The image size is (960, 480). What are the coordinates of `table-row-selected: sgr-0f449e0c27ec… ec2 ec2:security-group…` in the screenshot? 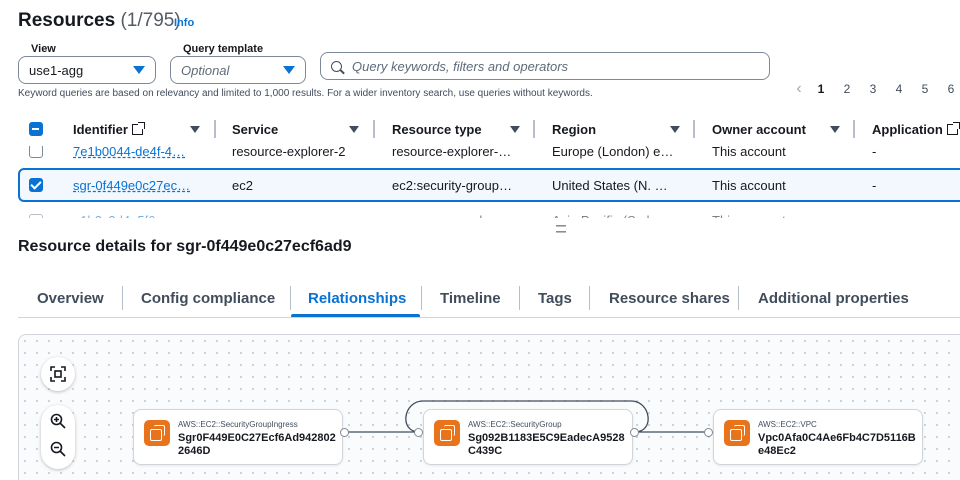 It's located at (489, 185).